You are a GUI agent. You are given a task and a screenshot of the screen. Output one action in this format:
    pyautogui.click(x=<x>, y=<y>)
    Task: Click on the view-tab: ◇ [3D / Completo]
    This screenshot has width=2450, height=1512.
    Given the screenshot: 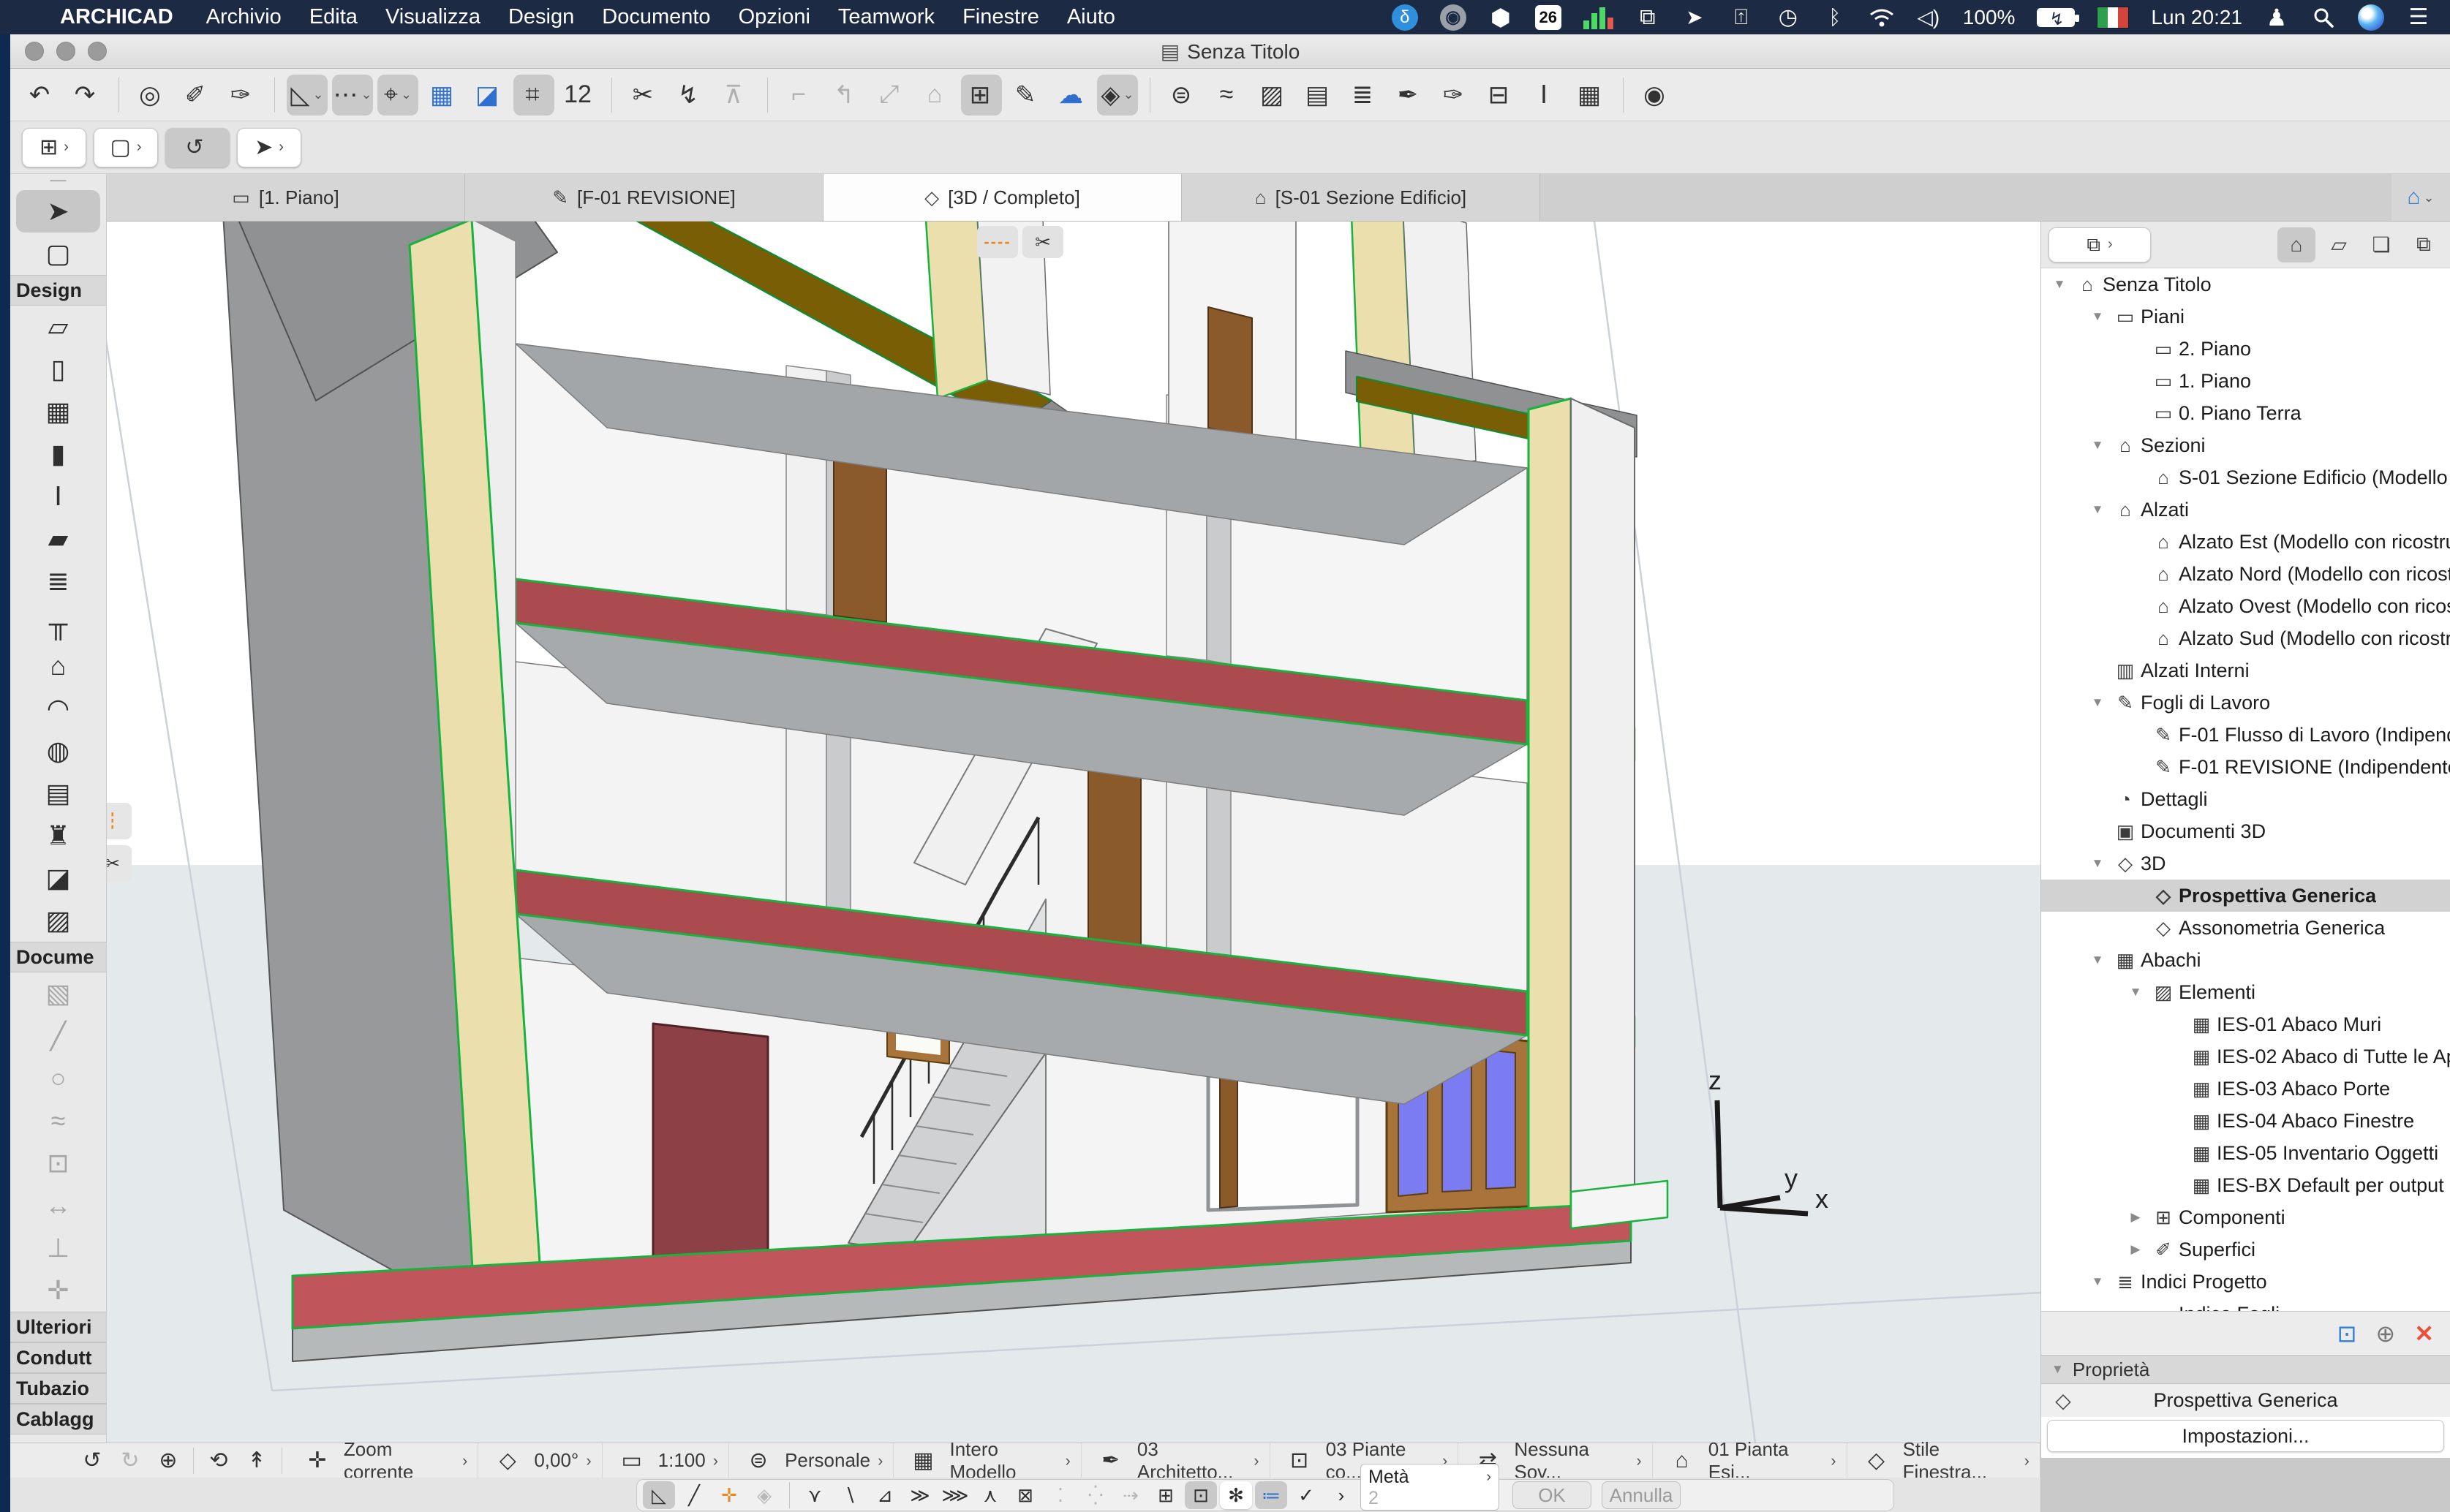 What is the action you would take?
    pyautogui.click(x=1002, y=197)
    